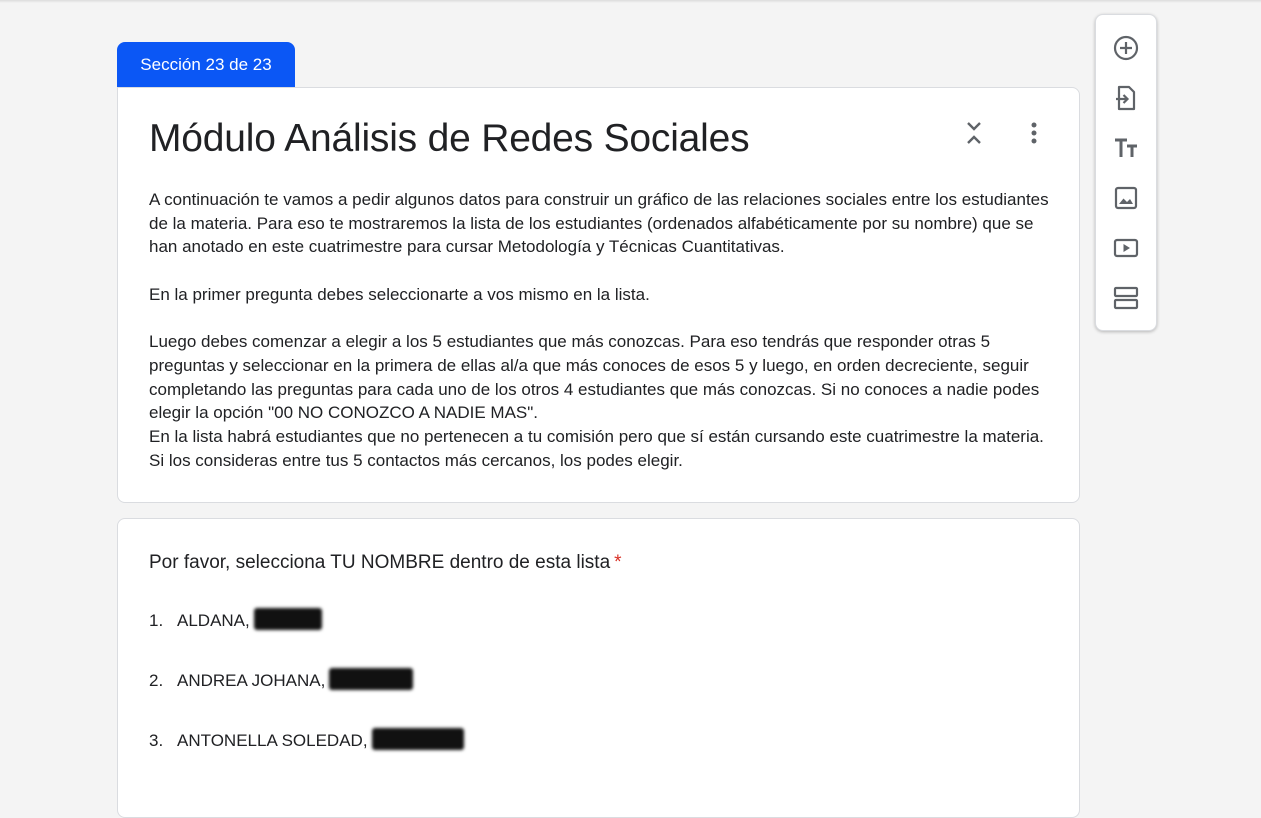 The height and width of the screenshot is (818, 1261). What do you see at coordinates (272, 740) in the screenshot?
I see `option-text: ANTONELLA SOLEDAD,` at bounding box center [272, 740].